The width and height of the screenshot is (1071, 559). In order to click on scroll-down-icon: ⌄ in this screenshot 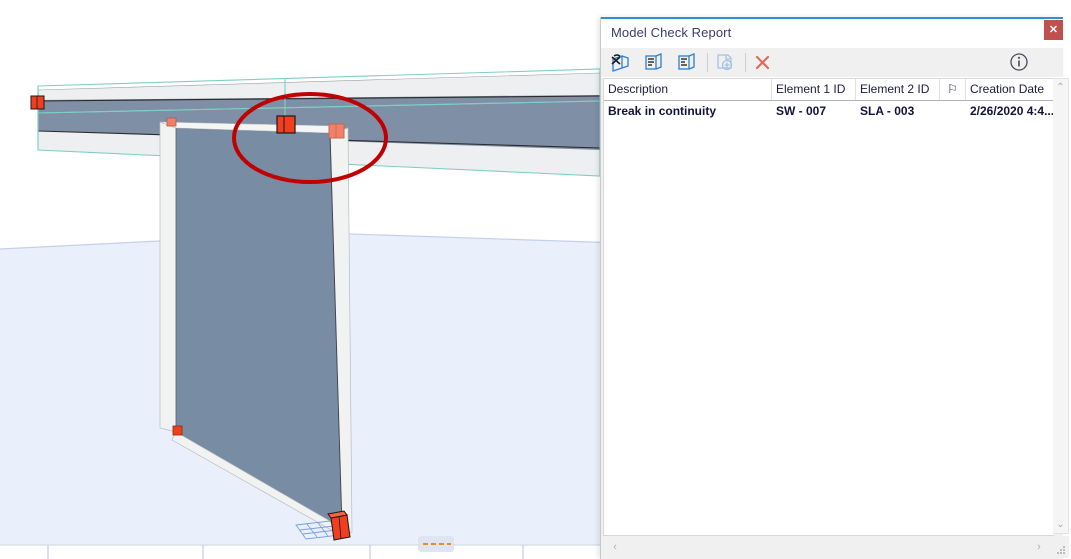, I will do `click(1060, 524)`.